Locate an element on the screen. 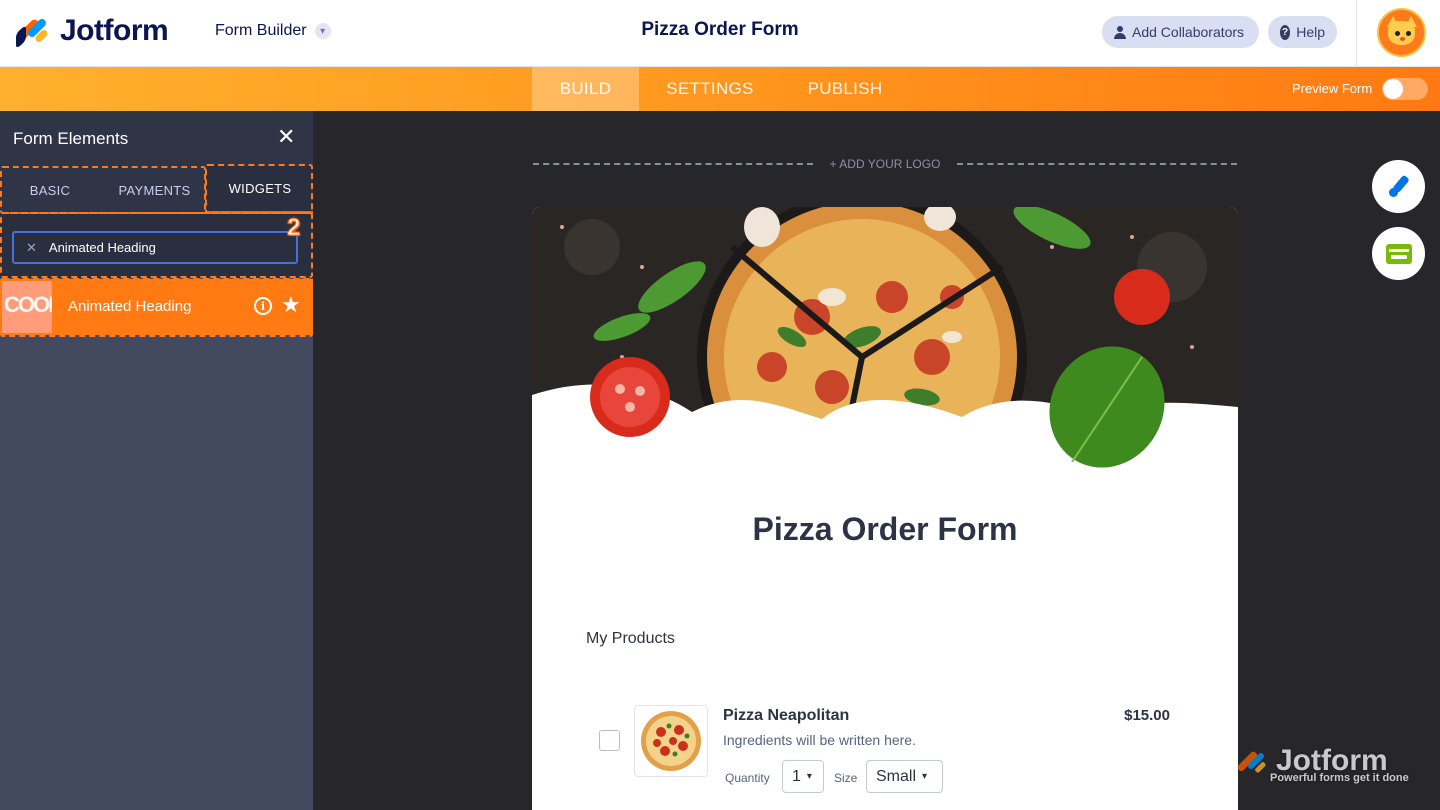  pizza-thumbnail is located at coordinates (671, 741).